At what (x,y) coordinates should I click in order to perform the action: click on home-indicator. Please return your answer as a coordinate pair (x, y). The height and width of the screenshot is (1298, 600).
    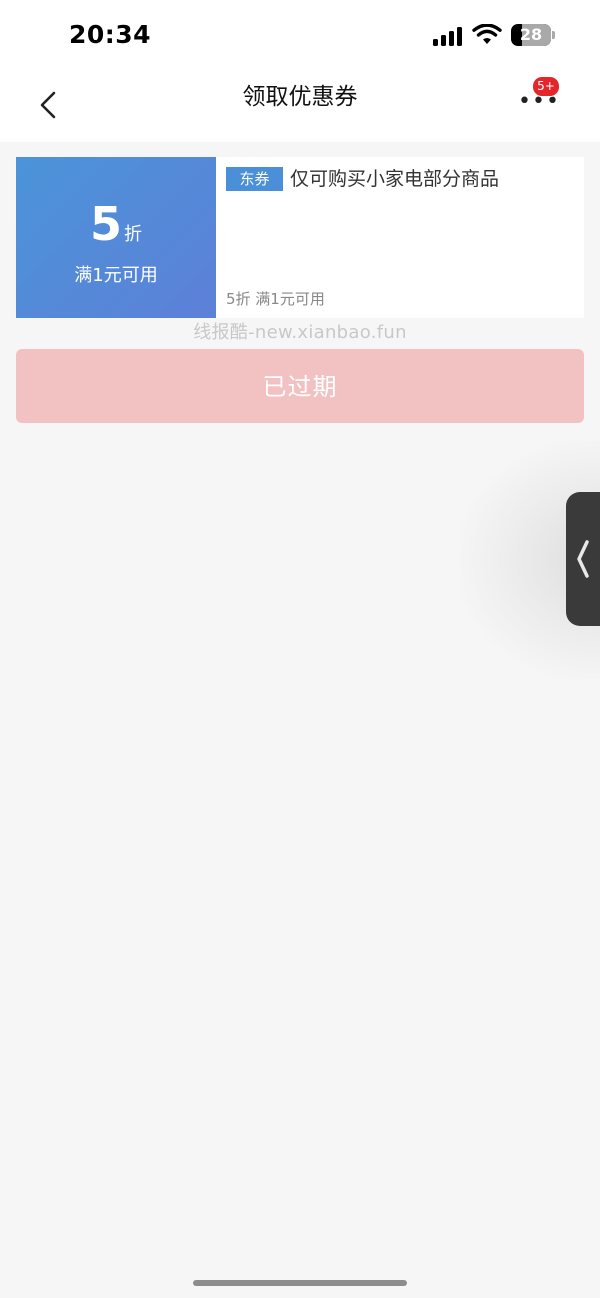
    Looking at the image, I should click on (300, 1283).